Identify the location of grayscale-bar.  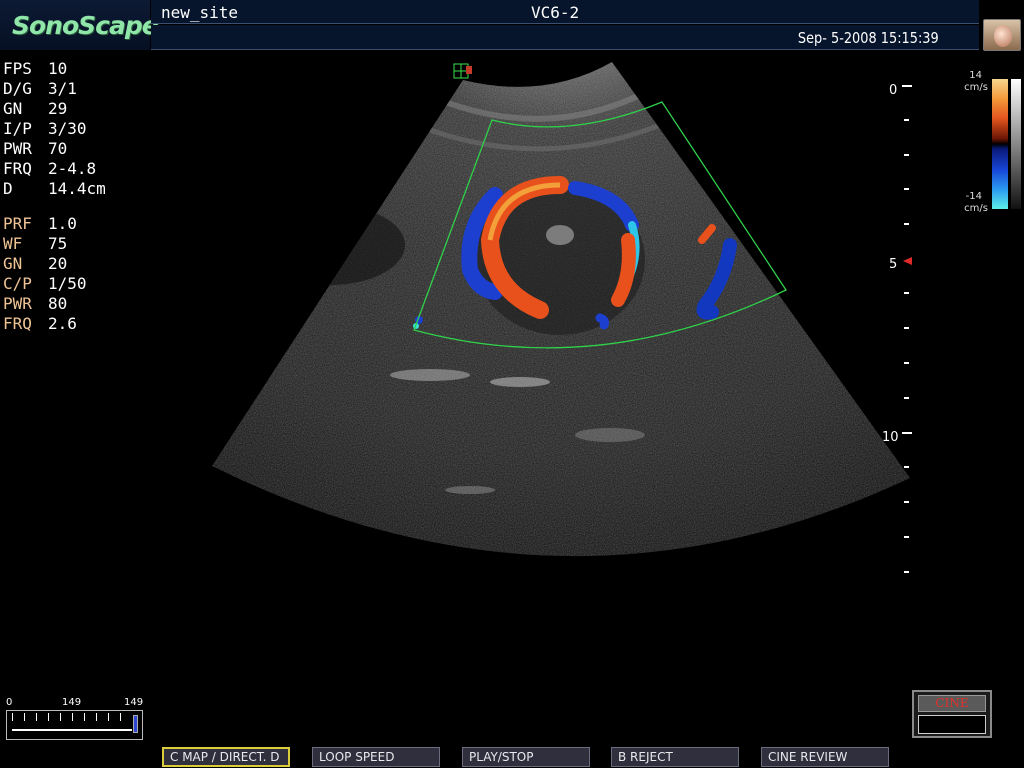
(1016, 144).